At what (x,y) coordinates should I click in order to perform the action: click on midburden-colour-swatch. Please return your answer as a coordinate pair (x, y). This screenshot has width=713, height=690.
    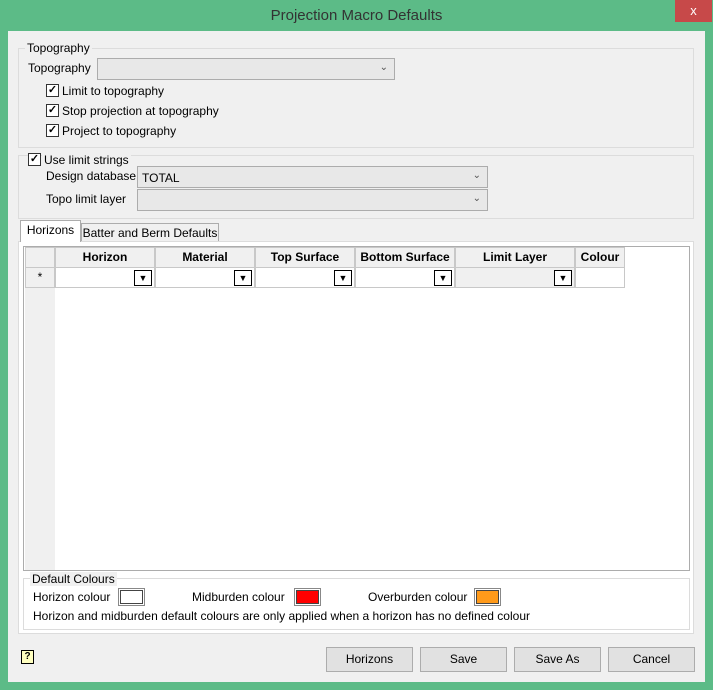
    Looking at the image, I should click on (307, 597).